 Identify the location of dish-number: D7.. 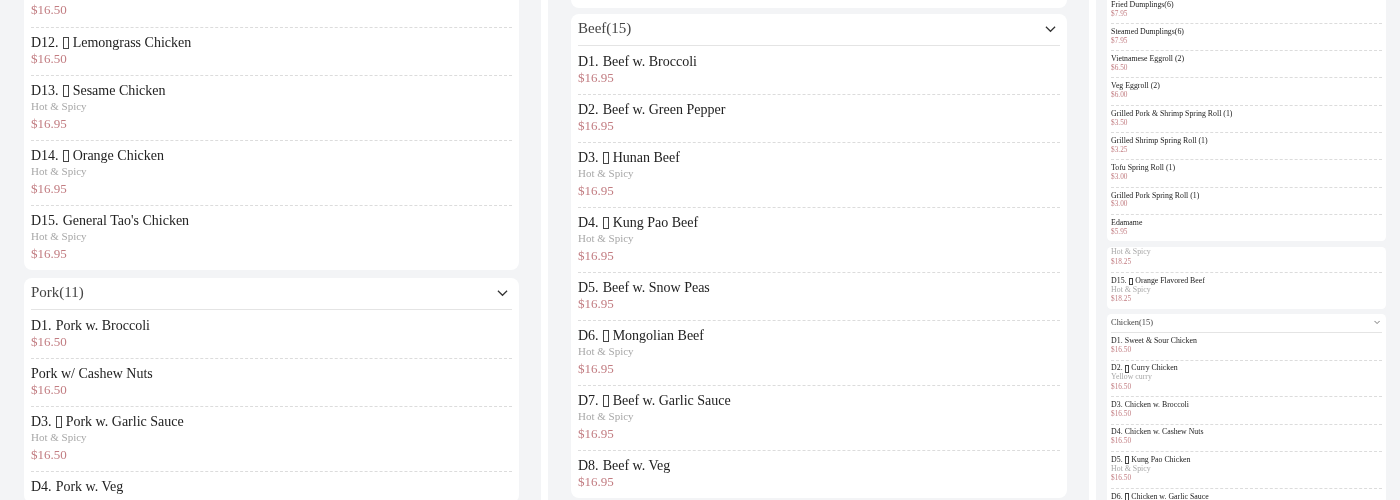
(588, 401).